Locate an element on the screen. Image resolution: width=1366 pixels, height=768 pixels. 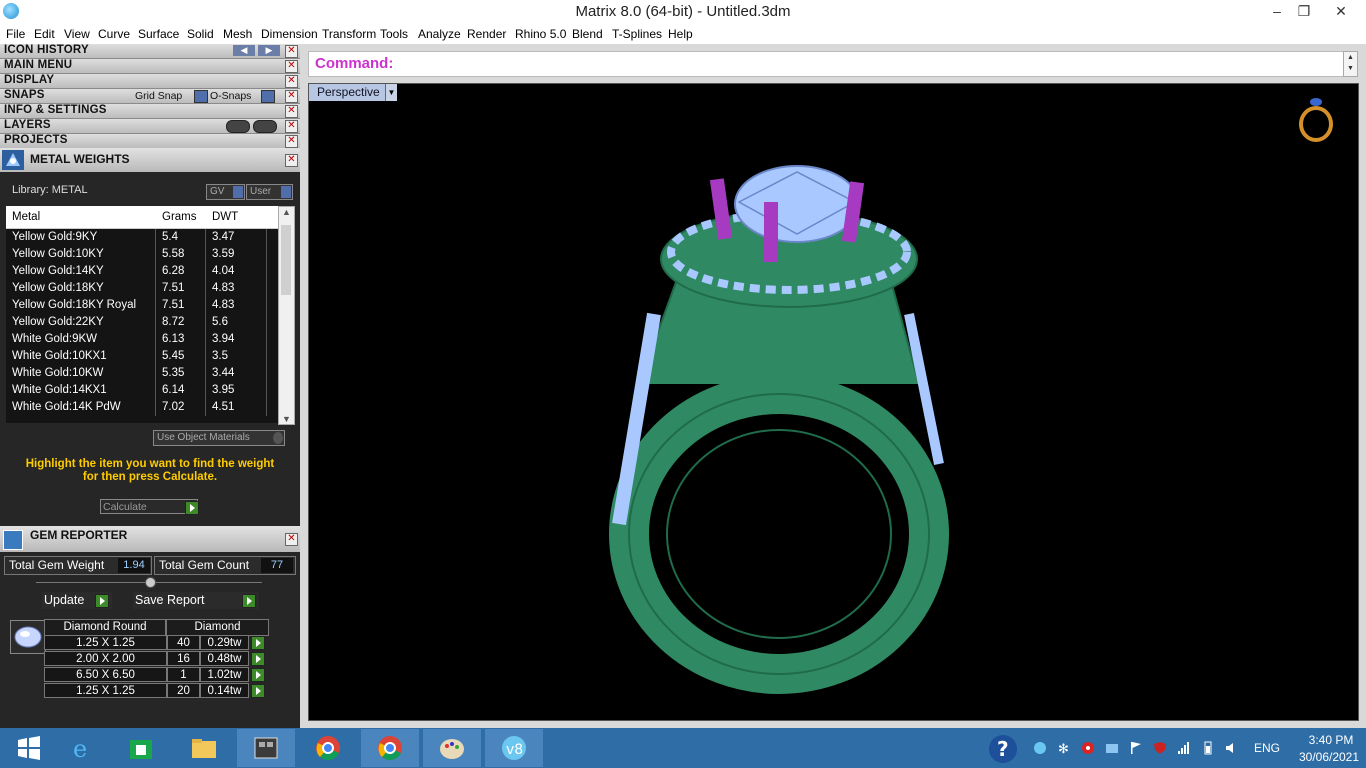
chrome-app is located at coordinates (328, 748).